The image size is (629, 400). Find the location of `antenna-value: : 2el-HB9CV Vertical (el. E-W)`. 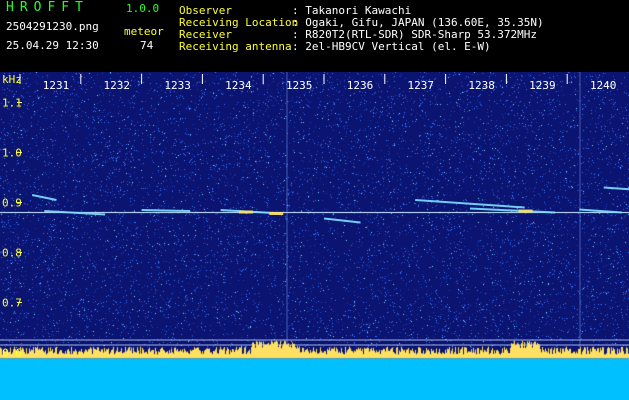

antenna-value: : 2el-HB9CV Vertical (el. E-W) is located at coordinates (391, 46).